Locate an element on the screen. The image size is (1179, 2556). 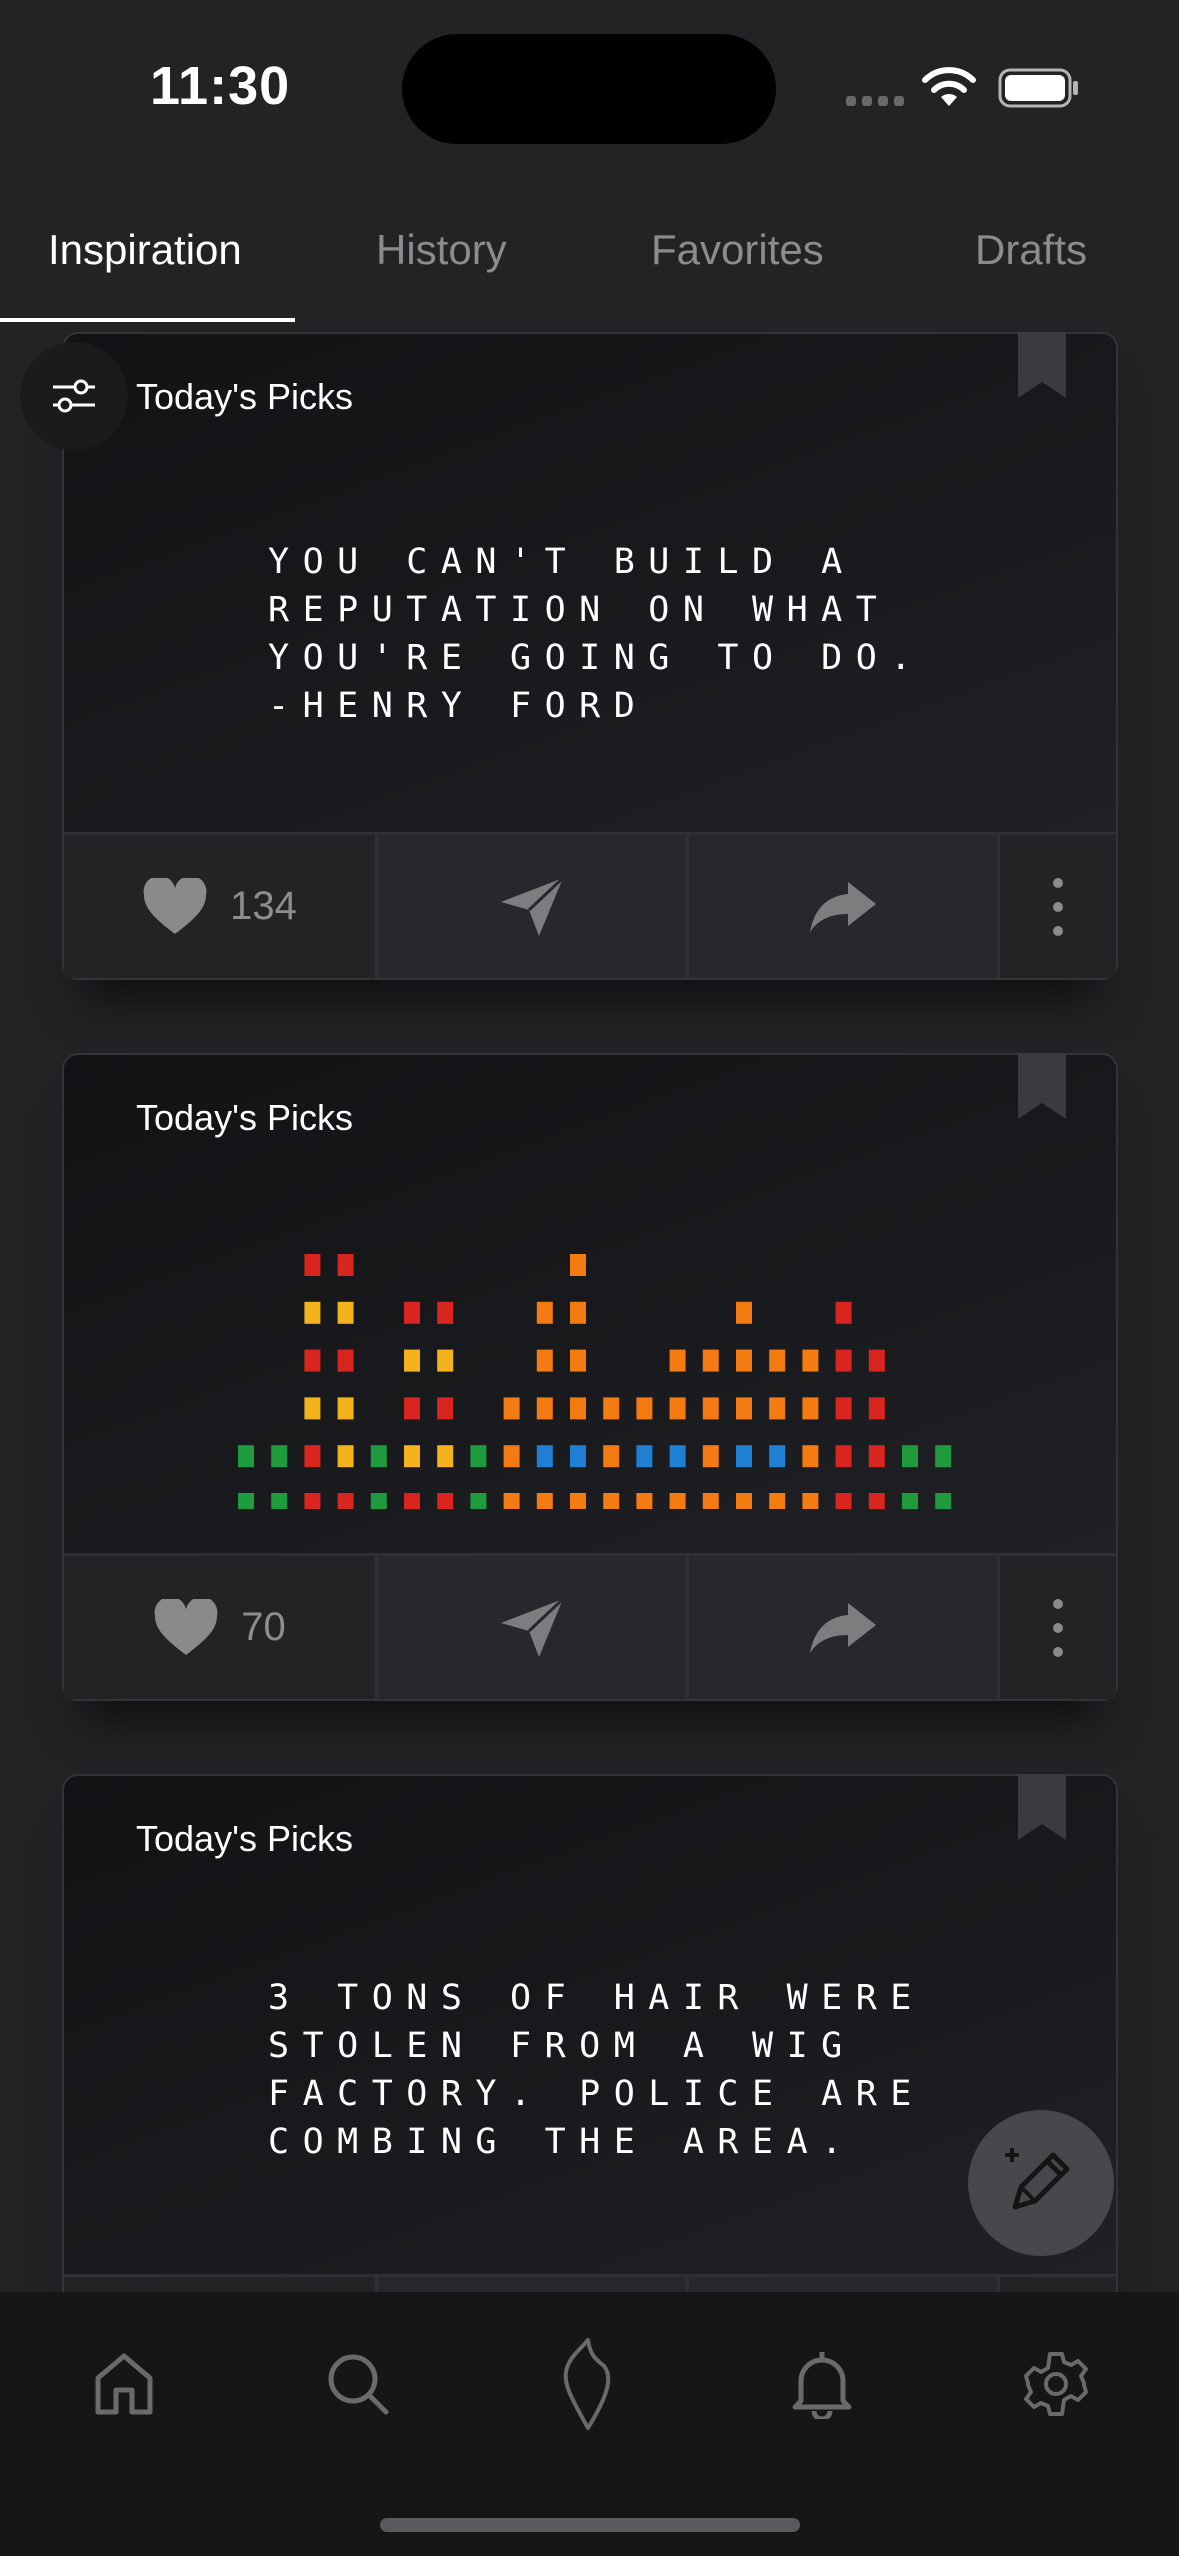
tab-inspiration: Inspiration is located at coordinates (145, 250).